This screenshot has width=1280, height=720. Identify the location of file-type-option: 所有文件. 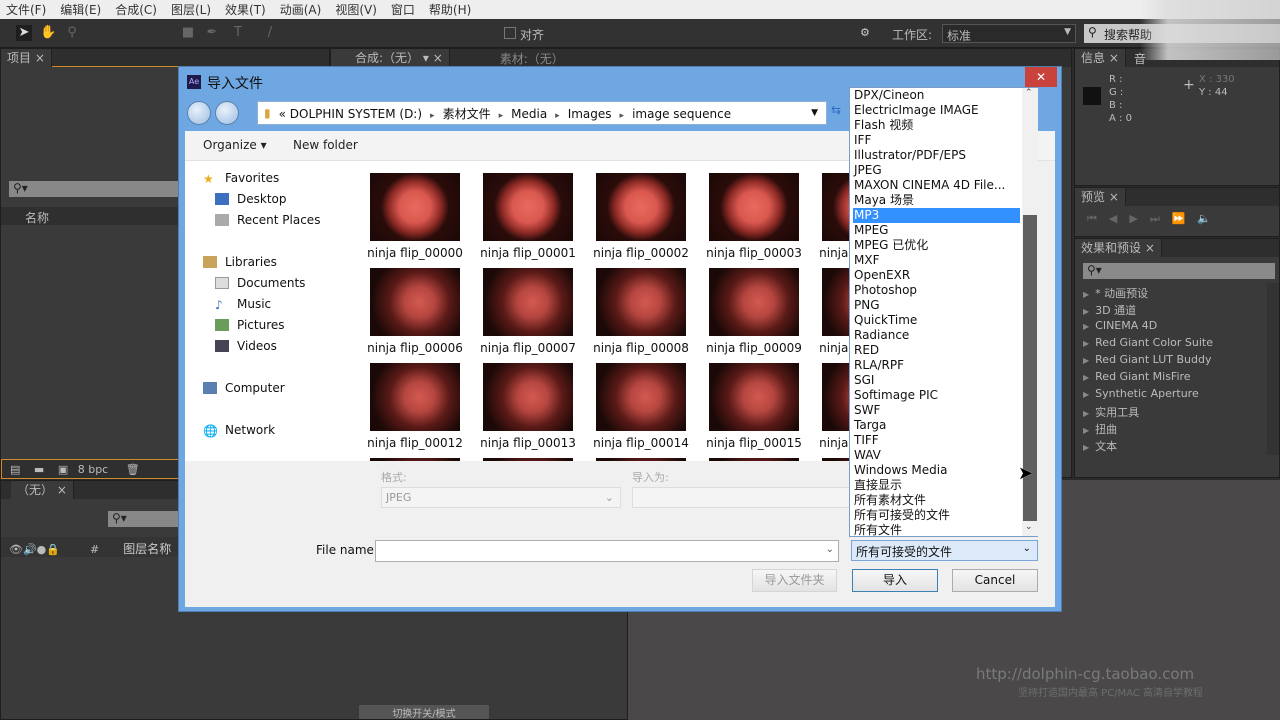
(936, 530).